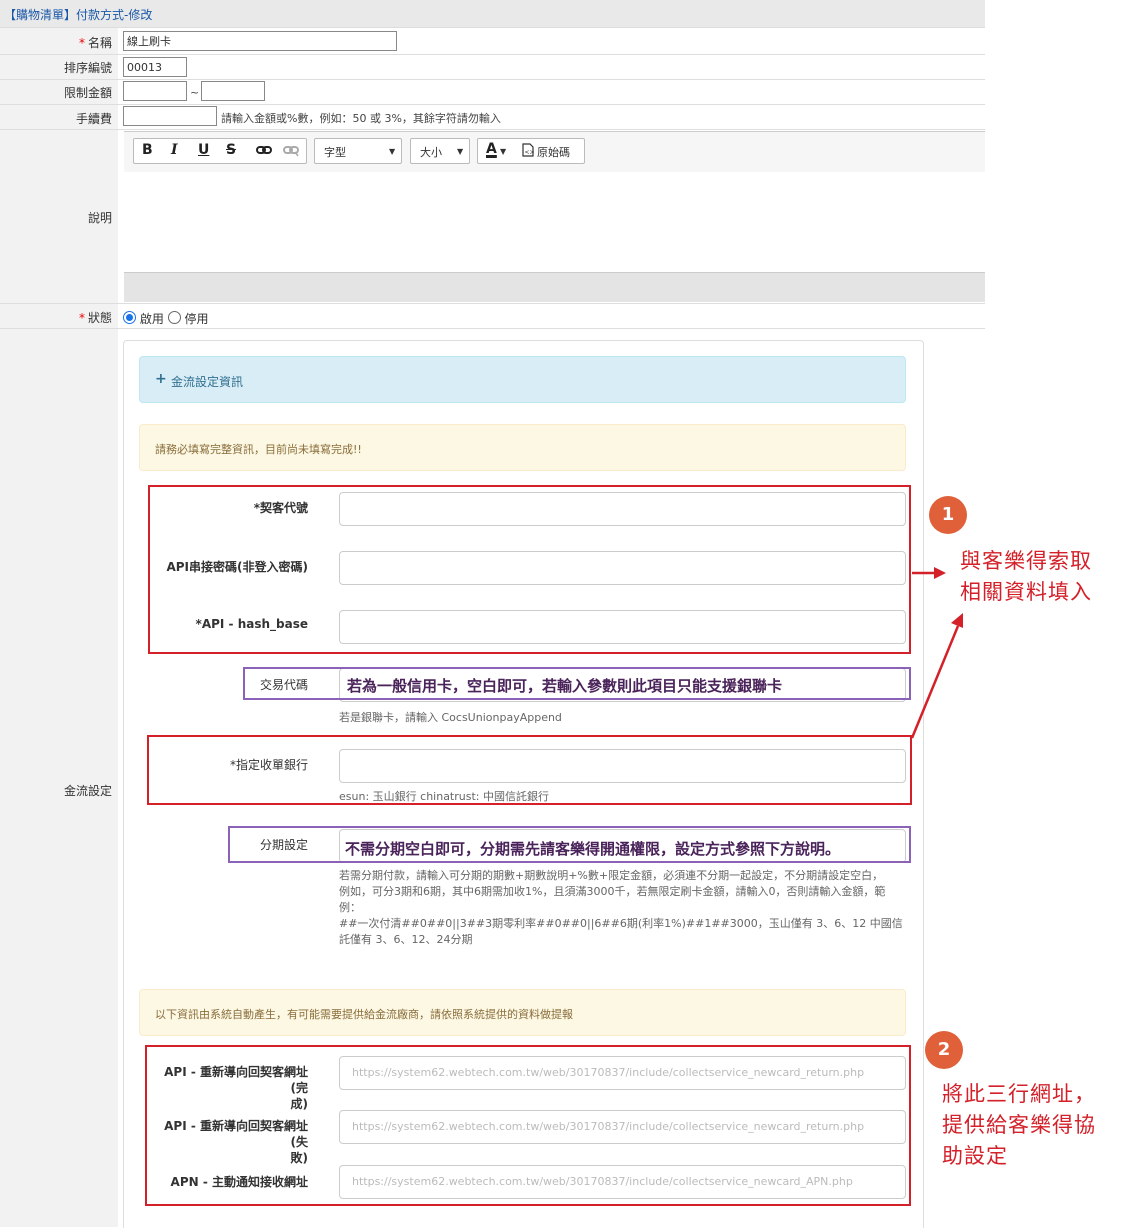  What do you see at coordinates (129, 317) in the screenshot?
I see `status-enabled-radio` at bounding box center [129, 317].